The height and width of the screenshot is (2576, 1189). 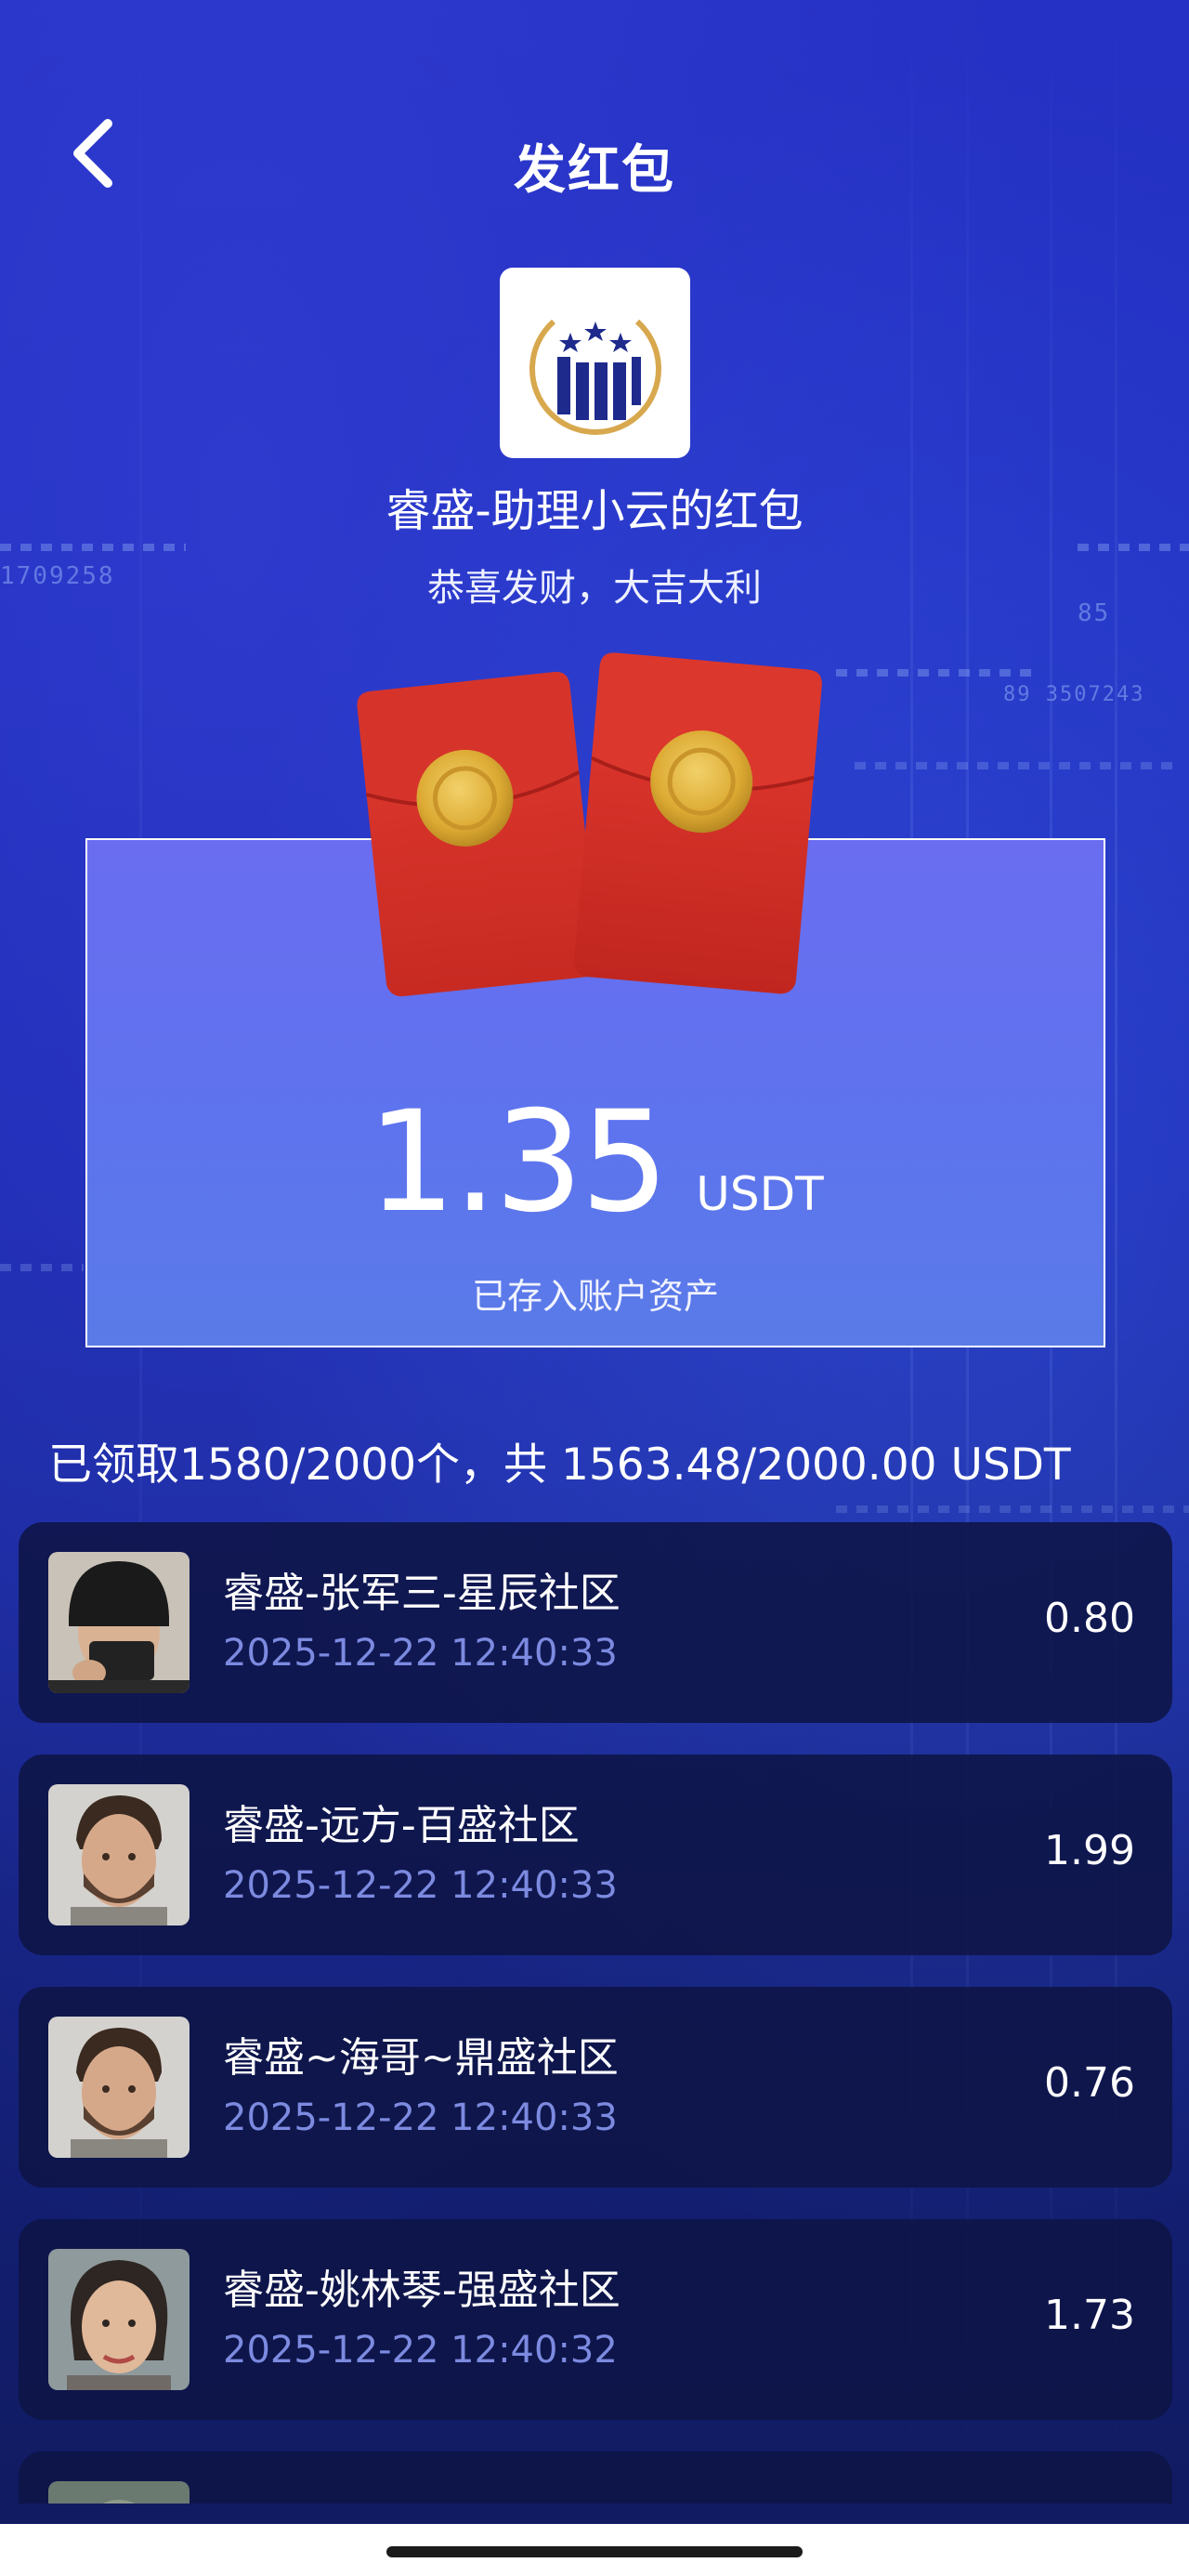 I want to click on list-item, so click(x=595, y=2477).